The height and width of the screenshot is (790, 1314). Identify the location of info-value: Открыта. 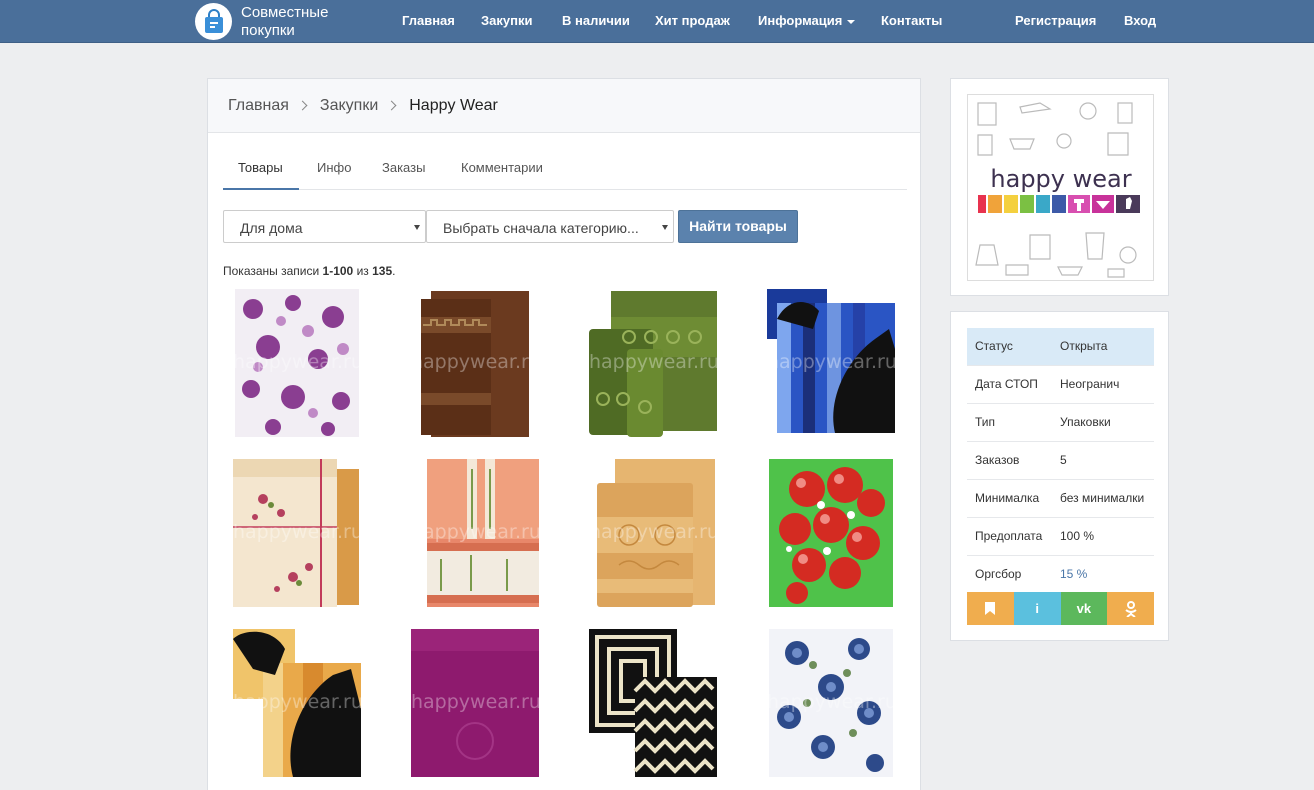
(1103, 347).